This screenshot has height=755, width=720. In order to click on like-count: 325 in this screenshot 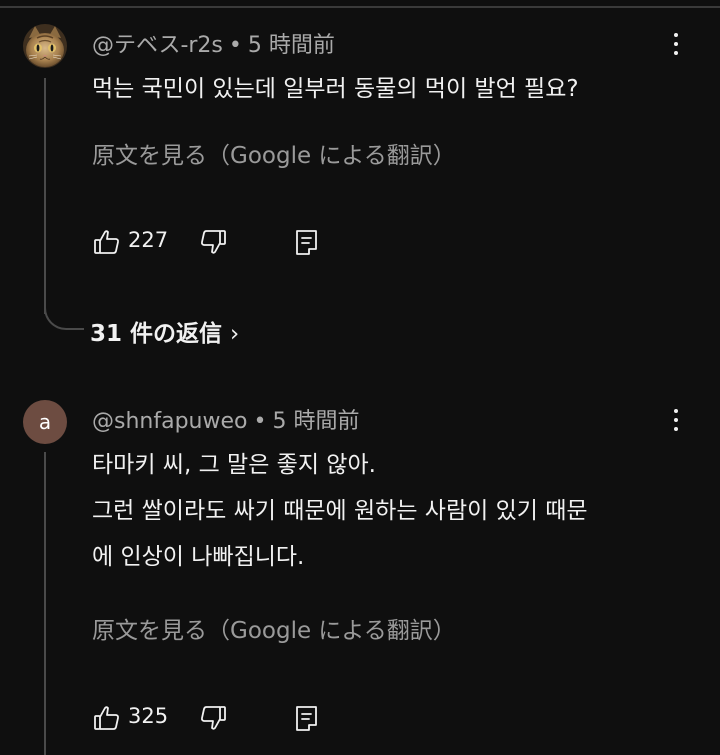, I will do `click(148, 716)`.